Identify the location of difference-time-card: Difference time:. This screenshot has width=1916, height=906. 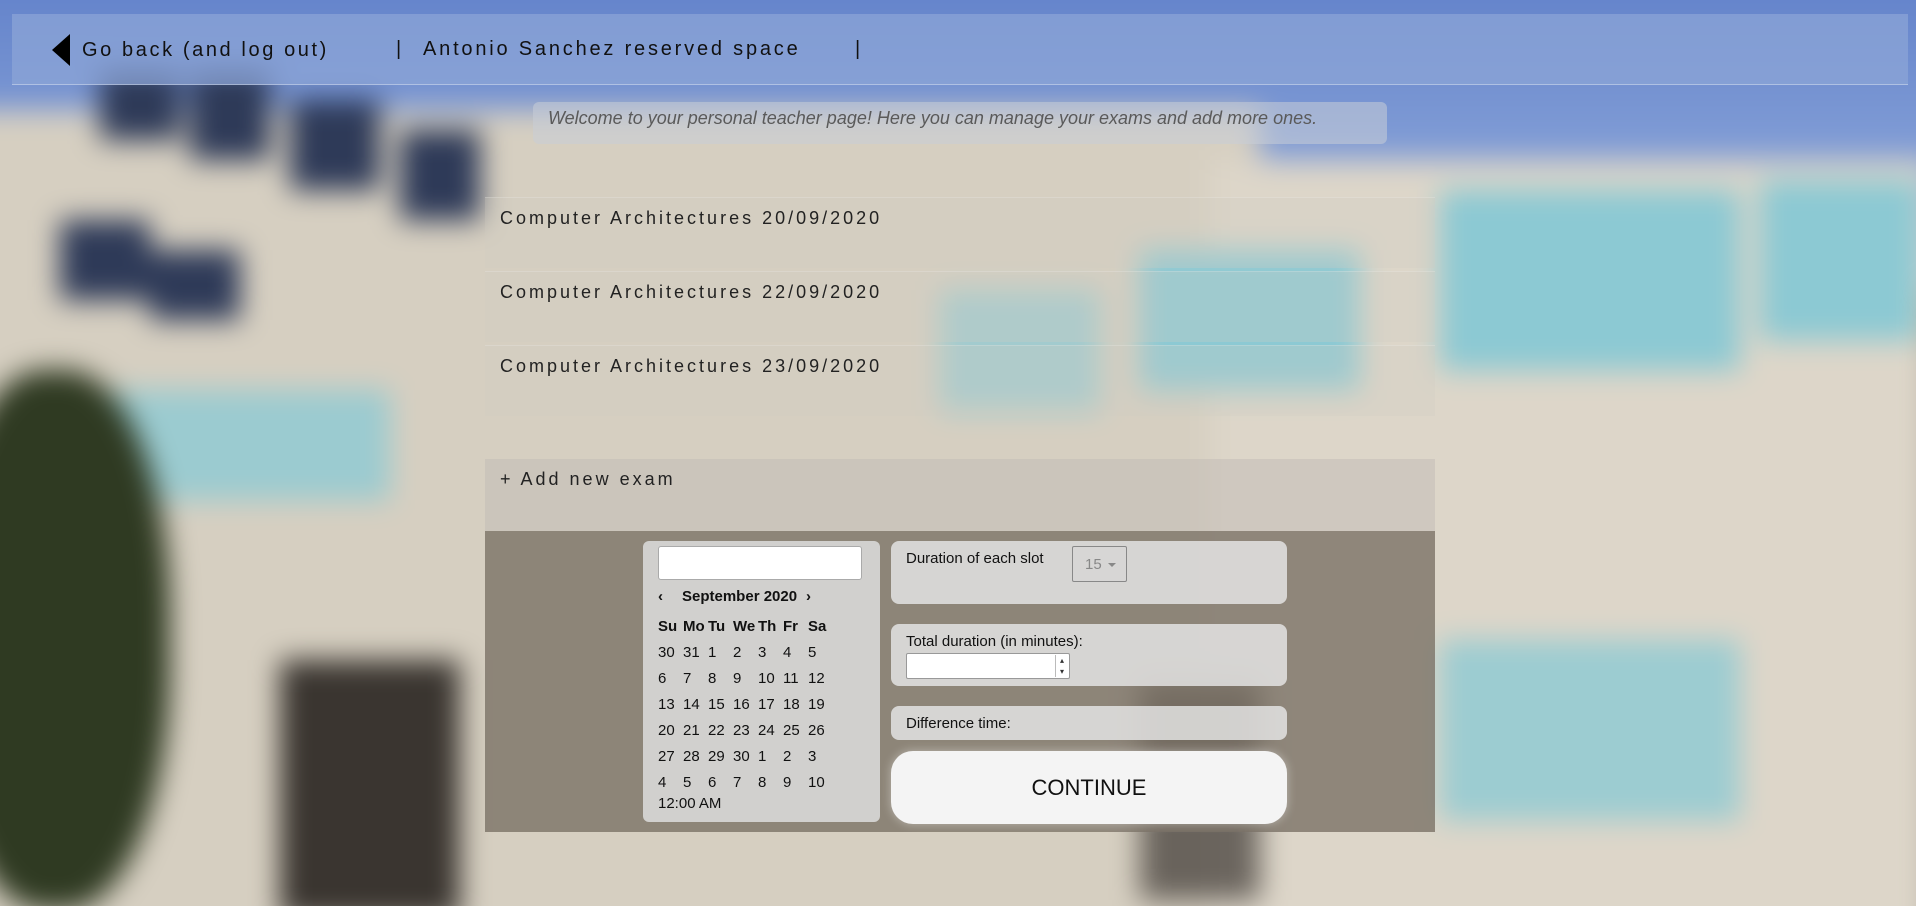
(1089, 723).